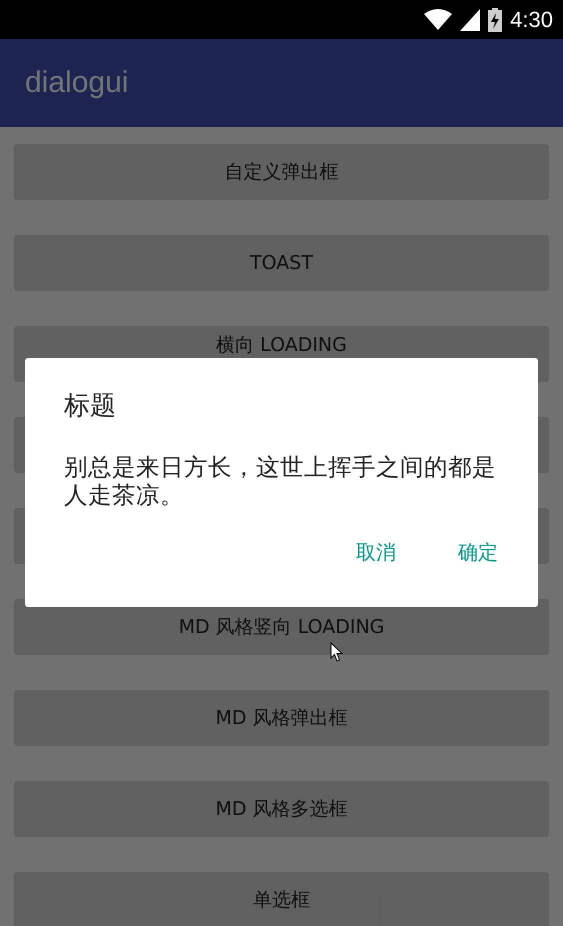 The width and height of the screenshot is (563, 926). What do you see at coordinates (438, 19) in the screenshot?
I see `wifi-icon` at bounding box center [438, 19].